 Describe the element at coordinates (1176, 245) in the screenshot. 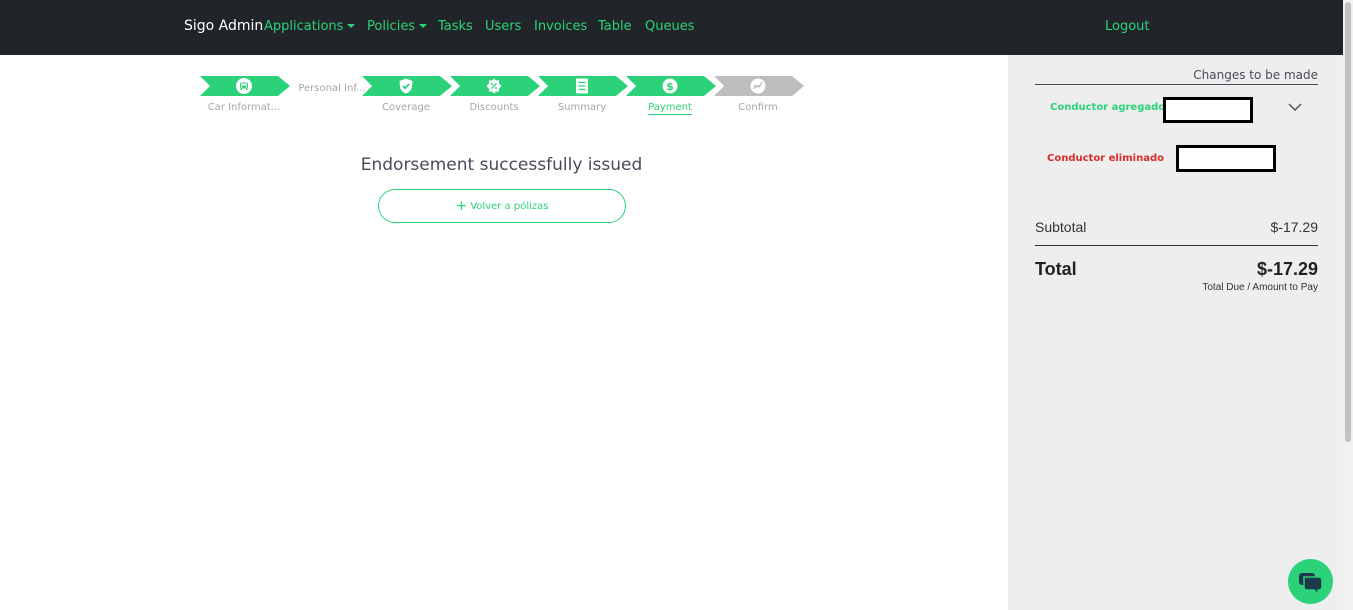

I see `divider` at that location.